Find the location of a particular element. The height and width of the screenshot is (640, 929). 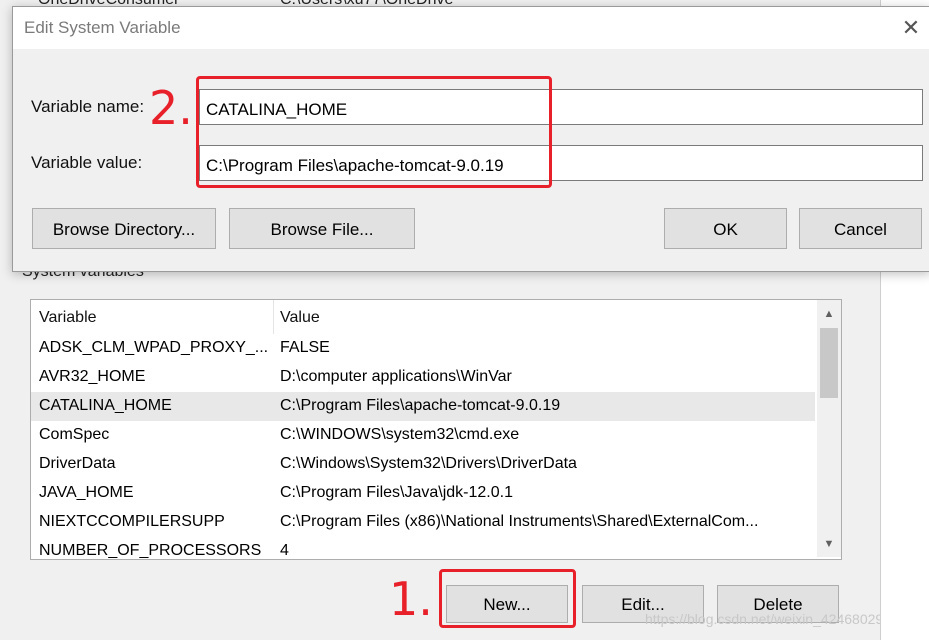

watermark-text: https://blog.csdn.net/weixin_42468029 is located at coordinates (764, 619).